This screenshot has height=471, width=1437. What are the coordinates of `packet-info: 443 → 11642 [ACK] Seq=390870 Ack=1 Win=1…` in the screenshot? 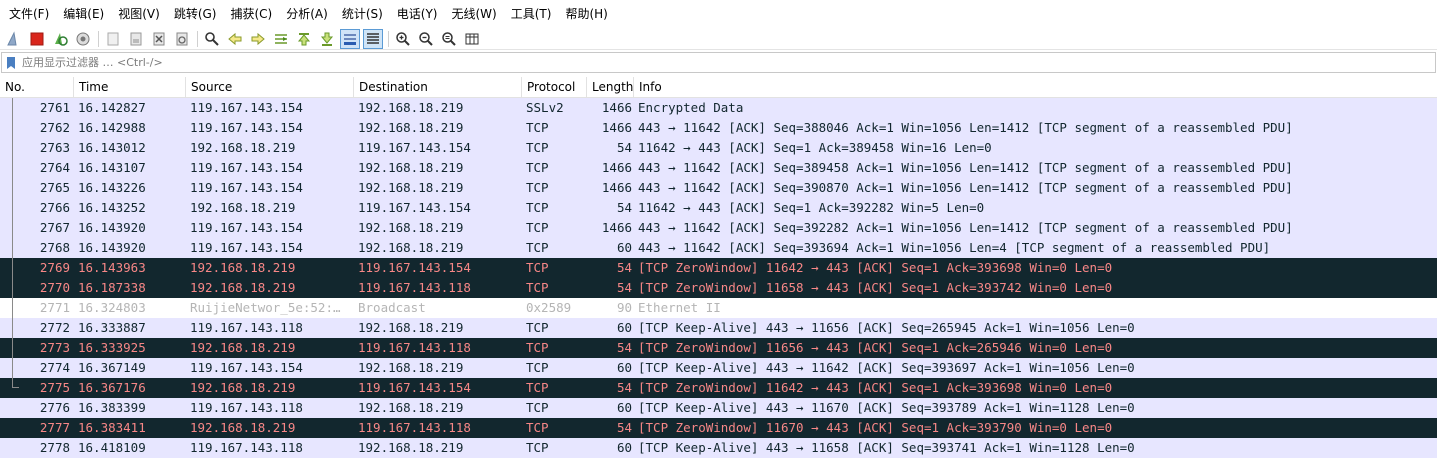 It's located at (965, 187).